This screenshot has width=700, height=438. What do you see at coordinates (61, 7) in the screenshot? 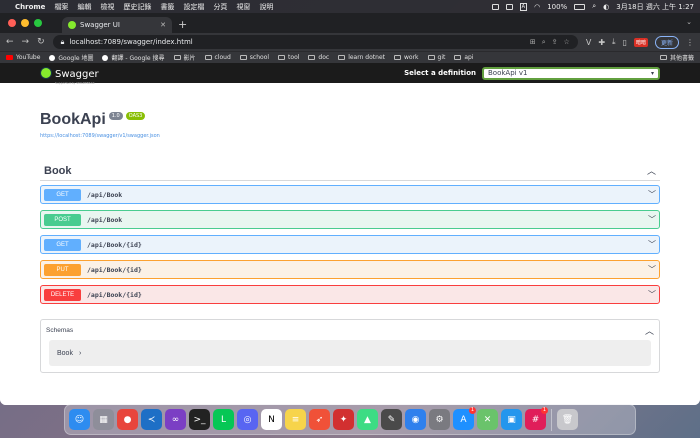
I see `menu-file: 檔案` at bounding box center [61, 7].